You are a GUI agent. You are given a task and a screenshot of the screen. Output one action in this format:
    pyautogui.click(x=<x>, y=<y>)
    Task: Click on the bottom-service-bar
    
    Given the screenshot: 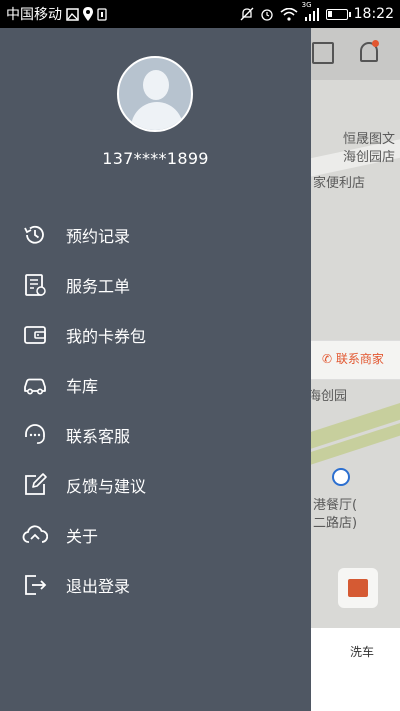 What is the action you would take?
    pyautogui.click(x=350, y=669)
    